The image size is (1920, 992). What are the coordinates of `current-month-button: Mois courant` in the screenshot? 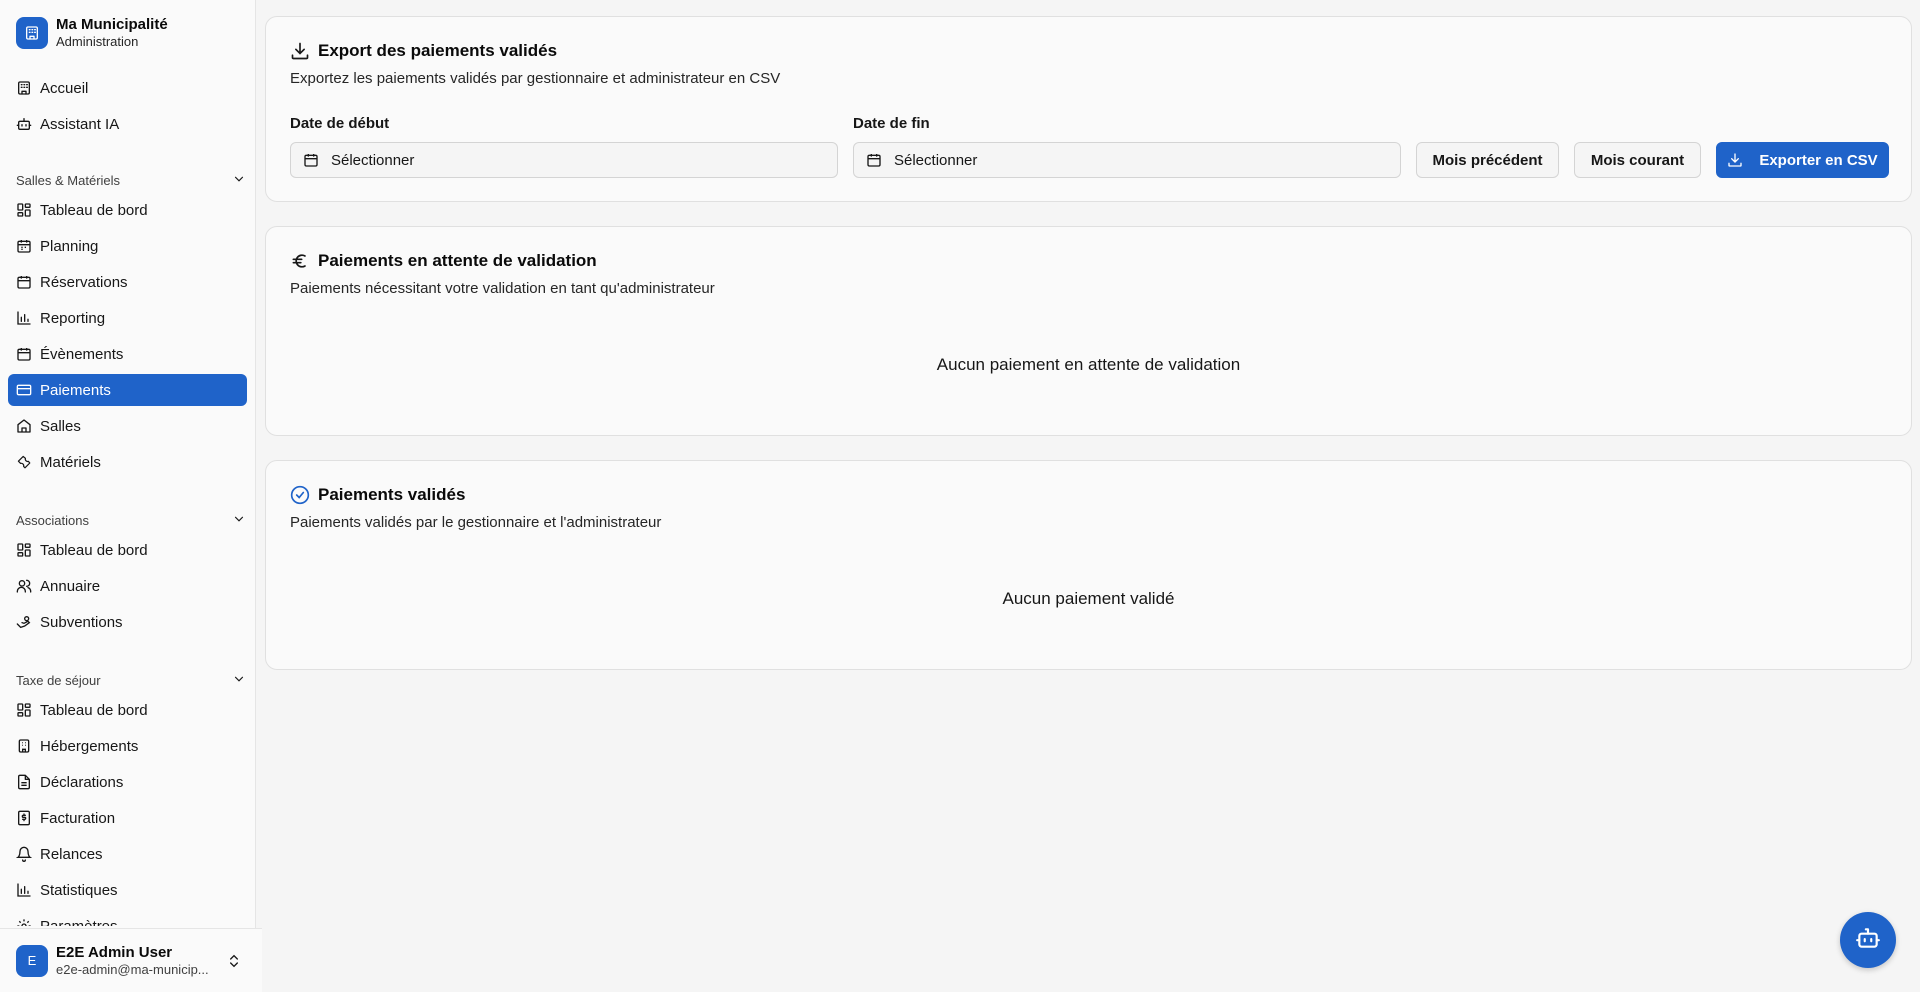 It's located at (1637, 160).